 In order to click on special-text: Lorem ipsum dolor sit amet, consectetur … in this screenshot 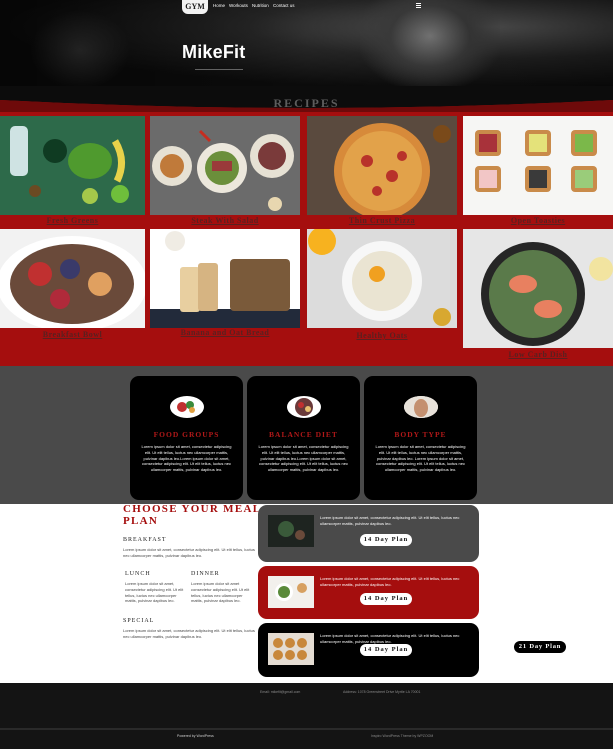, I will do `click(189, 633)`.